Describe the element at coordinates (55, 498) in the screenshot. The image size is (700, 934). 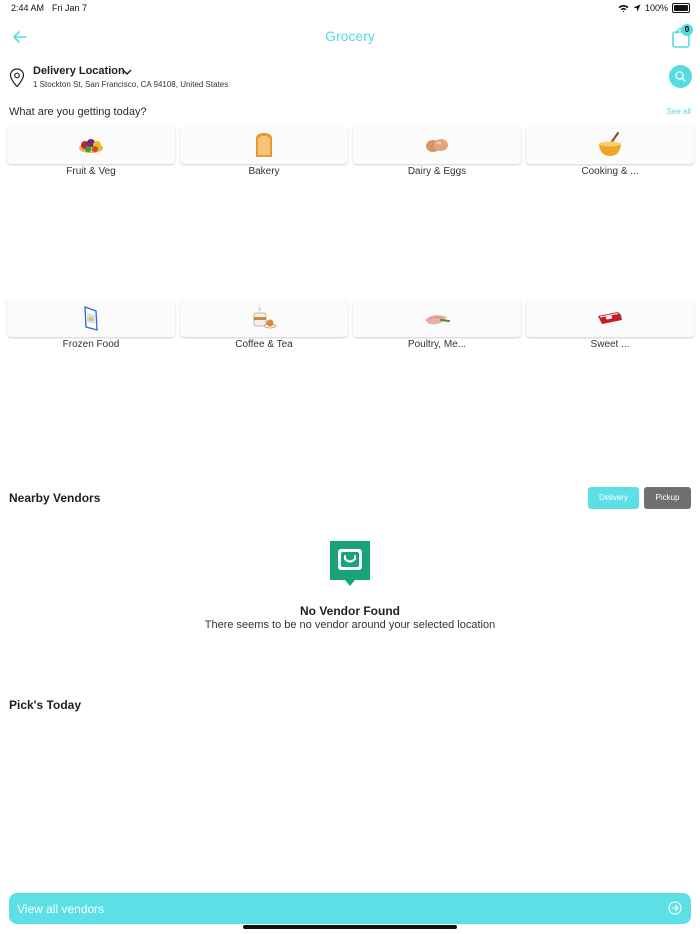
I see `nearby-vendors-title: Nearby Vendors` at that location.